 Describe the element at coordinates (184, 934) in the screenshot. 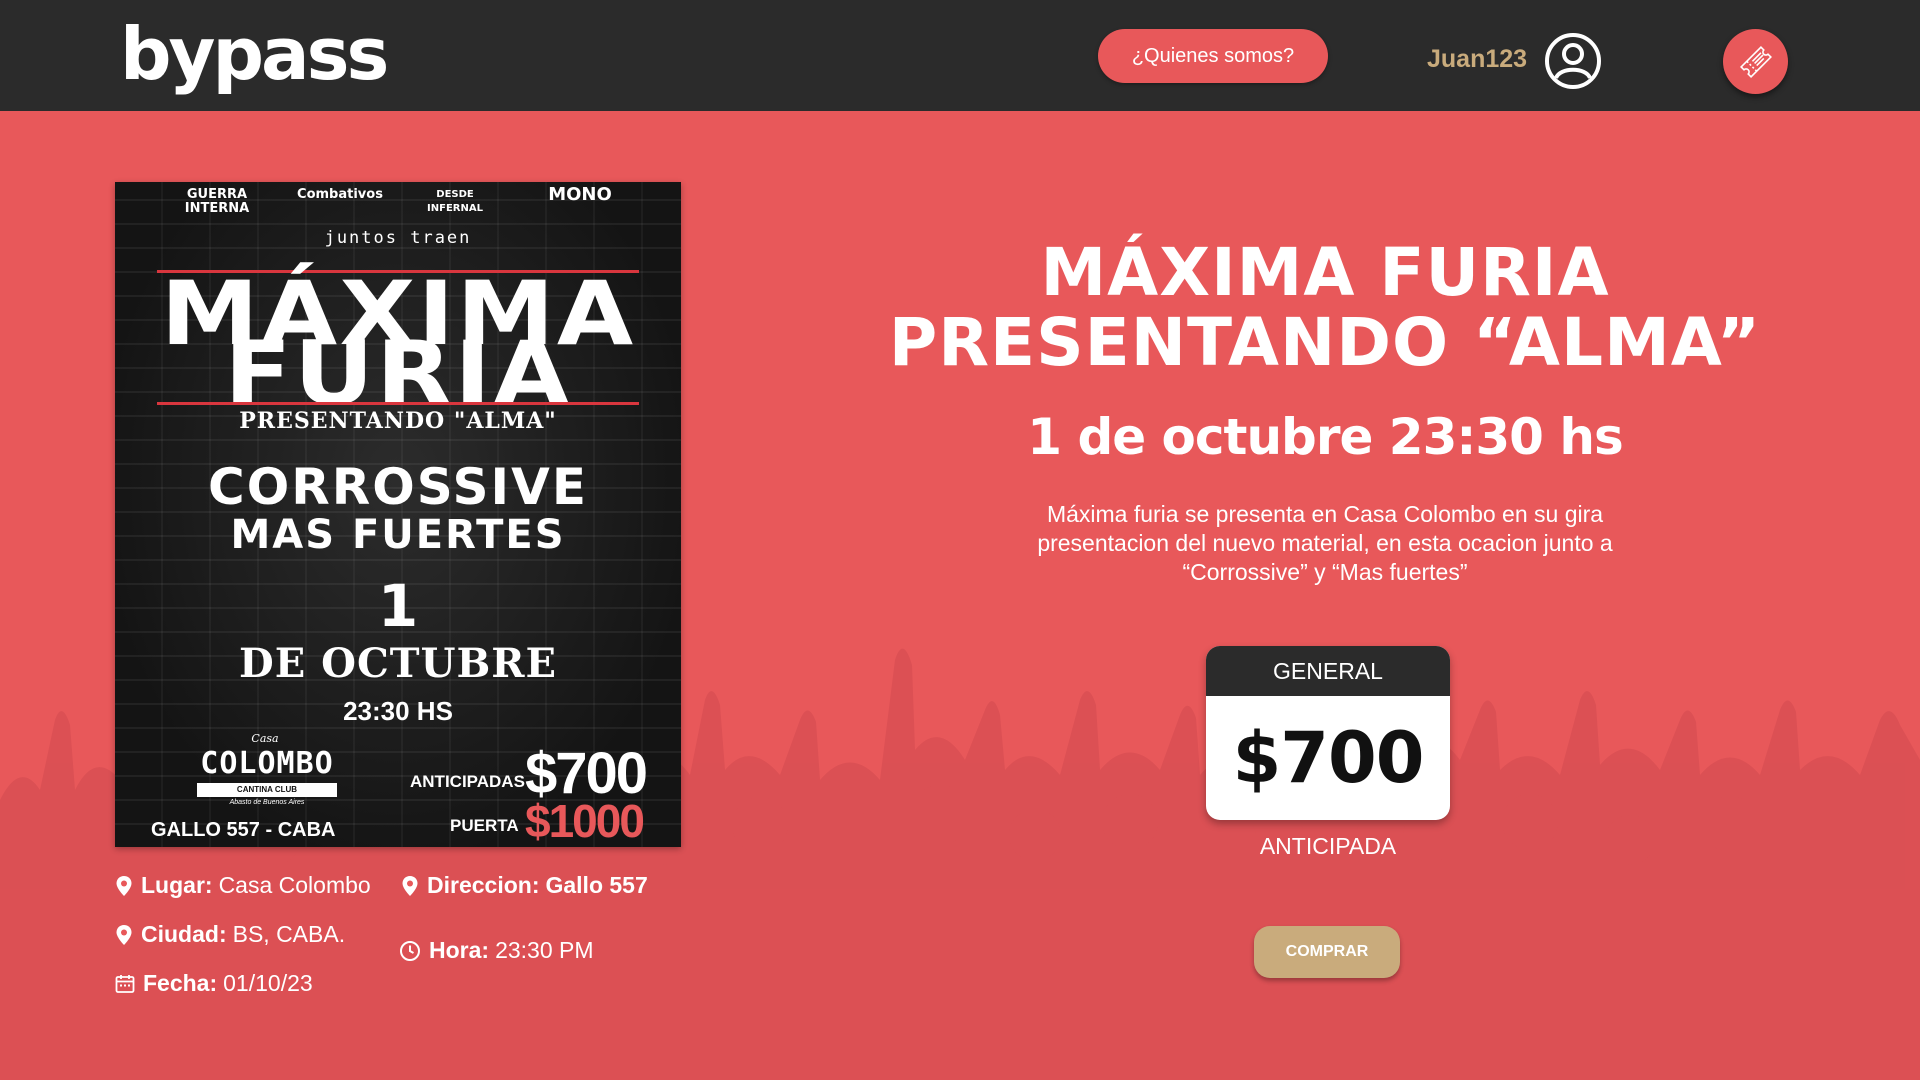

I see `info-label: Ciudad:` at that location.